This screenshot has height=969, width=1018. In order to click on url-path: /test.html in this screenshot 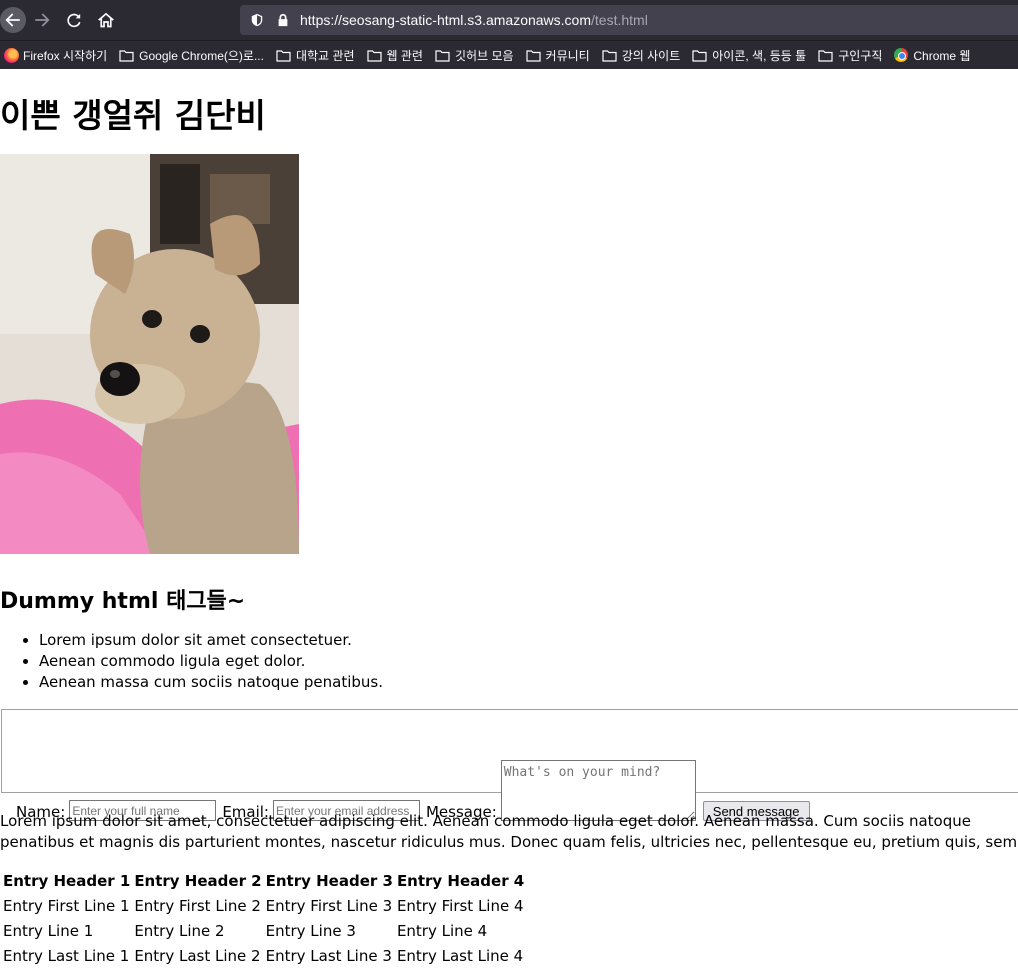, I will do `click(619, 20)`.